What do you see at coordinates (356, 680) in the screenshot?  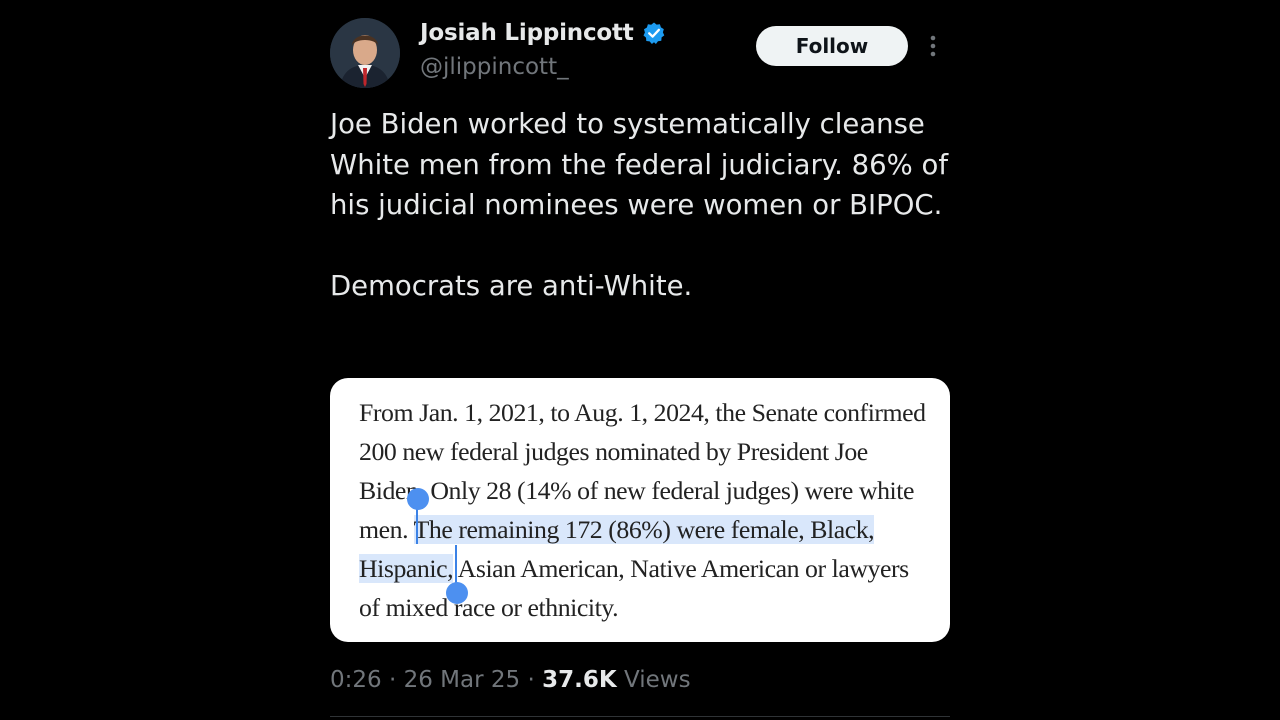 I see `tweet-time: 0:26` at bounding box center [356, 680].